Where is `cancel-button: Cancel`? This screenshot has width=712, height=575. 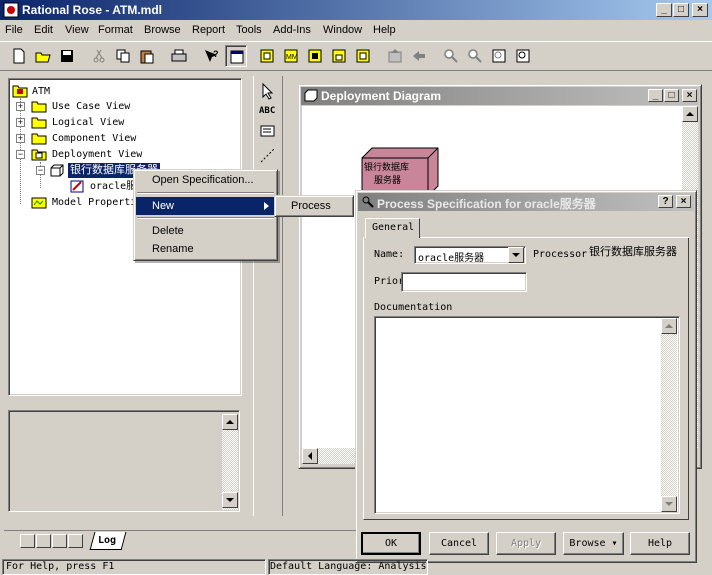 cancel-button: Cancel is located at coordinates (459, 543).